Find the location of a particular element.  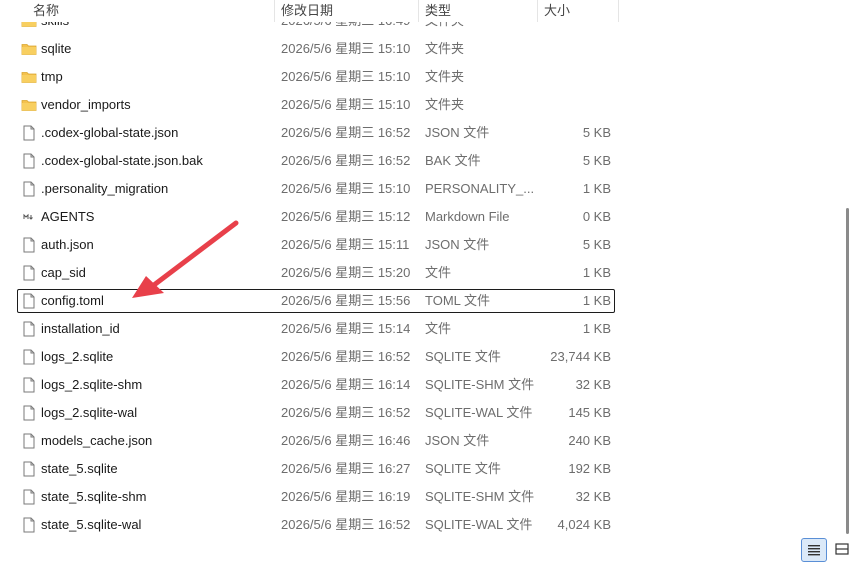

file-type: SQLITE-SHM 文件 is located at coordinates (480, 496).